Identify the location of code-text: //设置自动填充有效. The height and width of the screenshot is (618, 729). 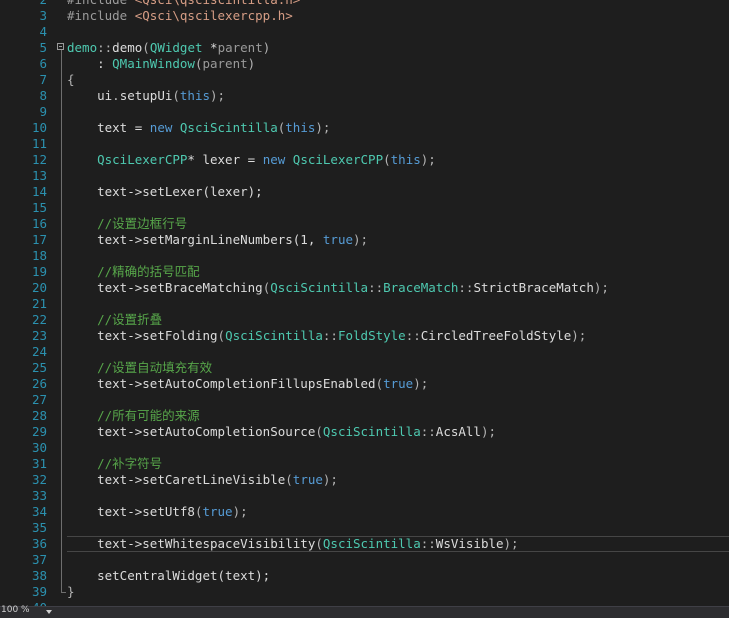
(139, 368).